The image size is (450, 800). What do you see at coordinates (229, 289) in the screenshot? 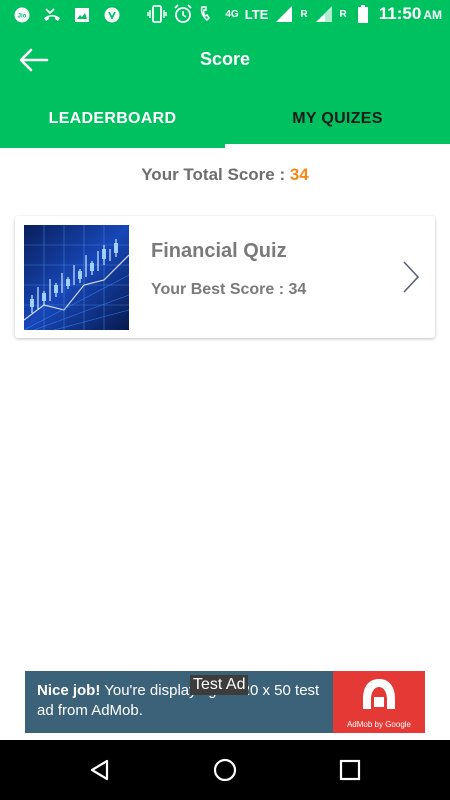
I see `quiz-best-score: Your Best Score : 34` at bounding box center [229, 289].